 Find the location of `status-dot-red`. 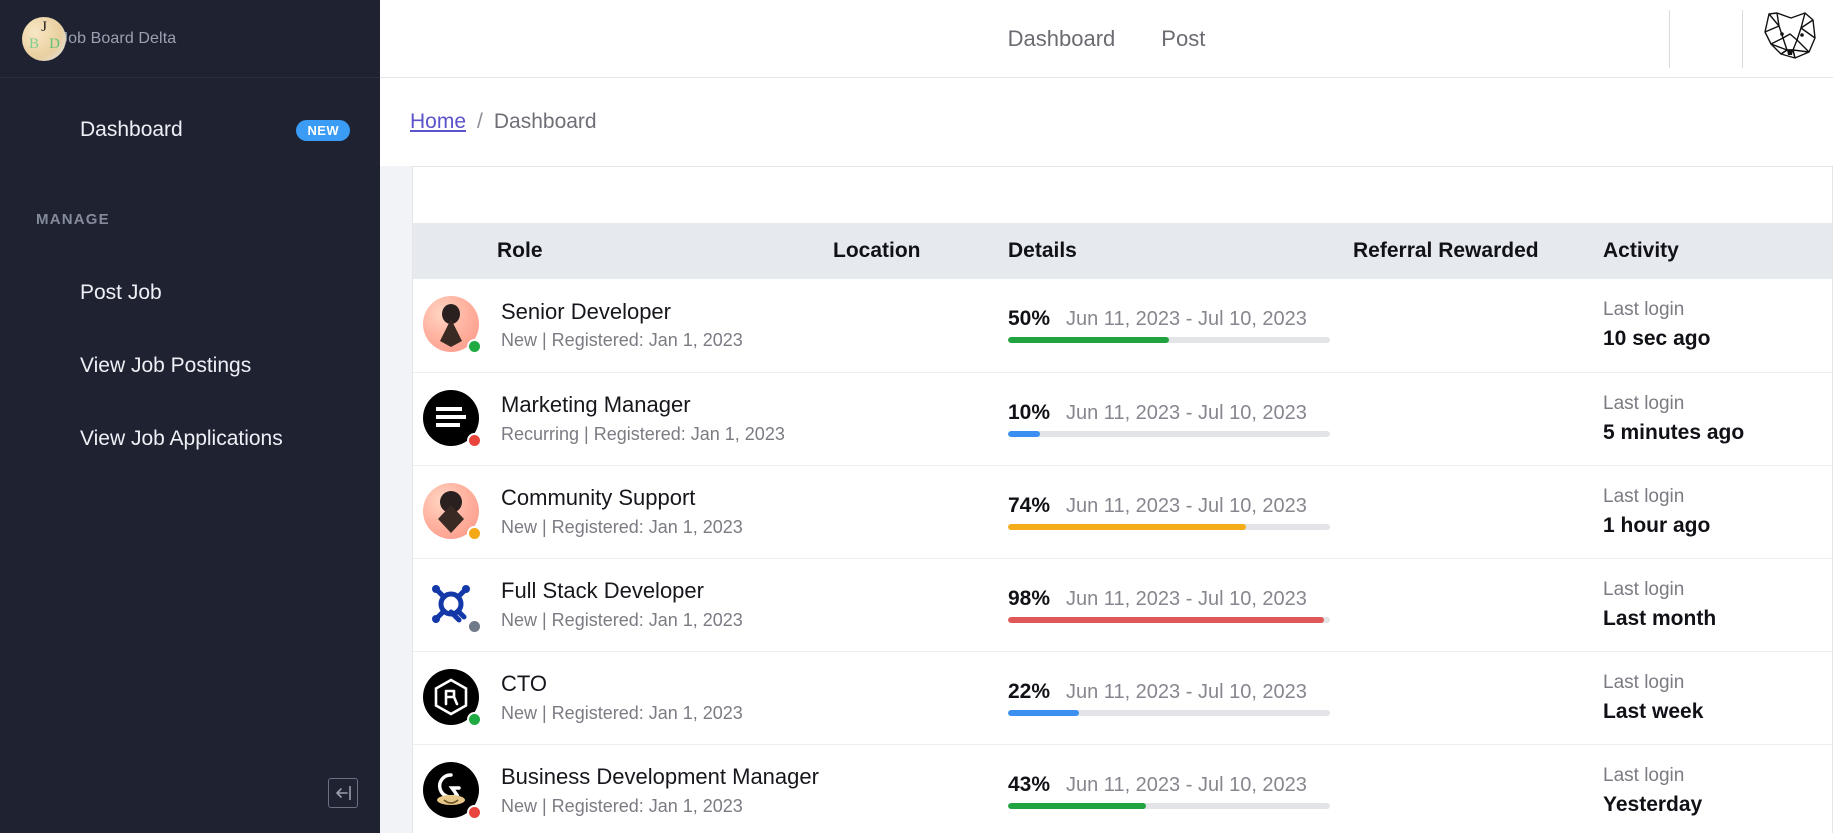

status-dot-red is located at coordinates (474, 440).